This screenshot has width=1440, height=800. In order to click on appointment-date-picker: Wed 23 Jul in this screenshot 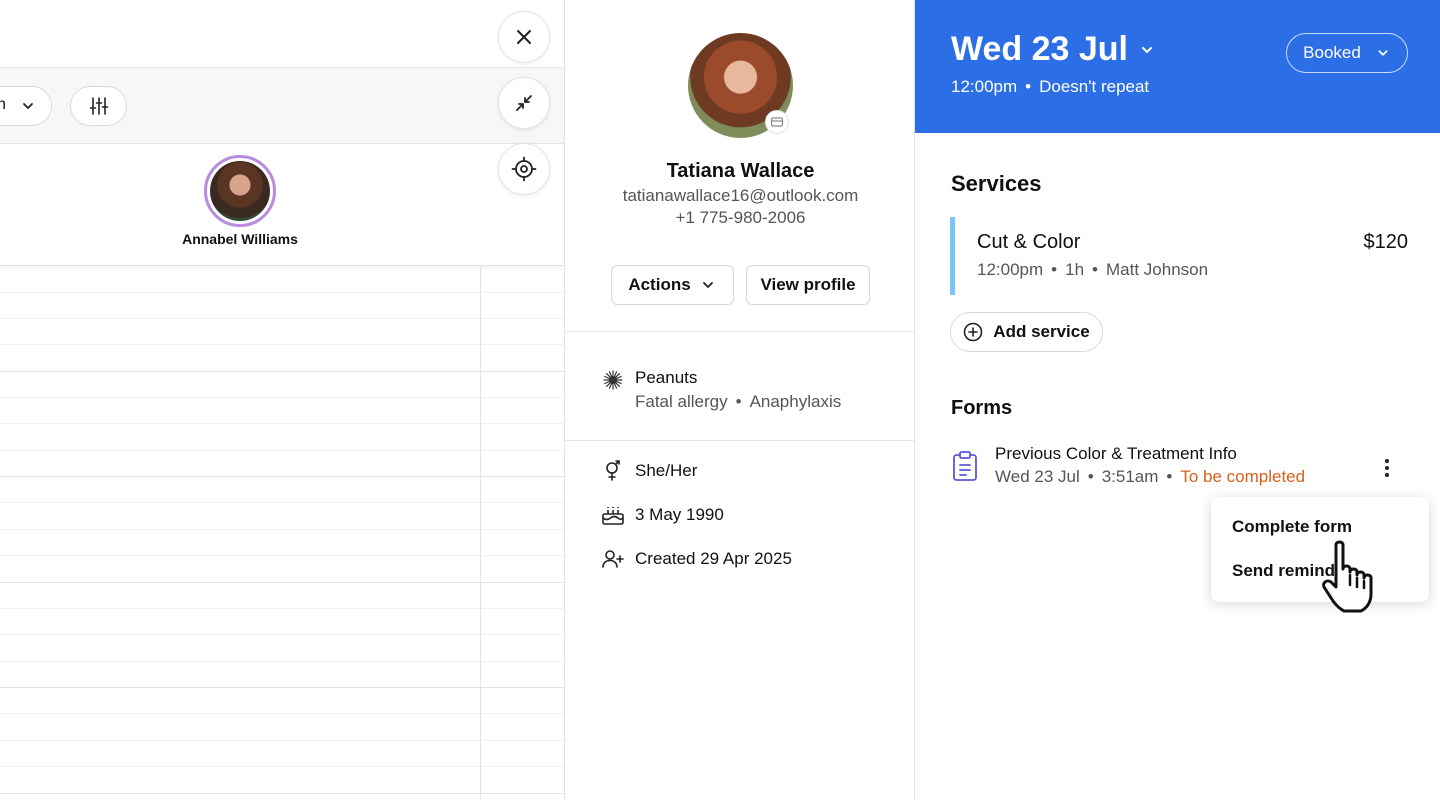, I will do `click(1053, 49)`.